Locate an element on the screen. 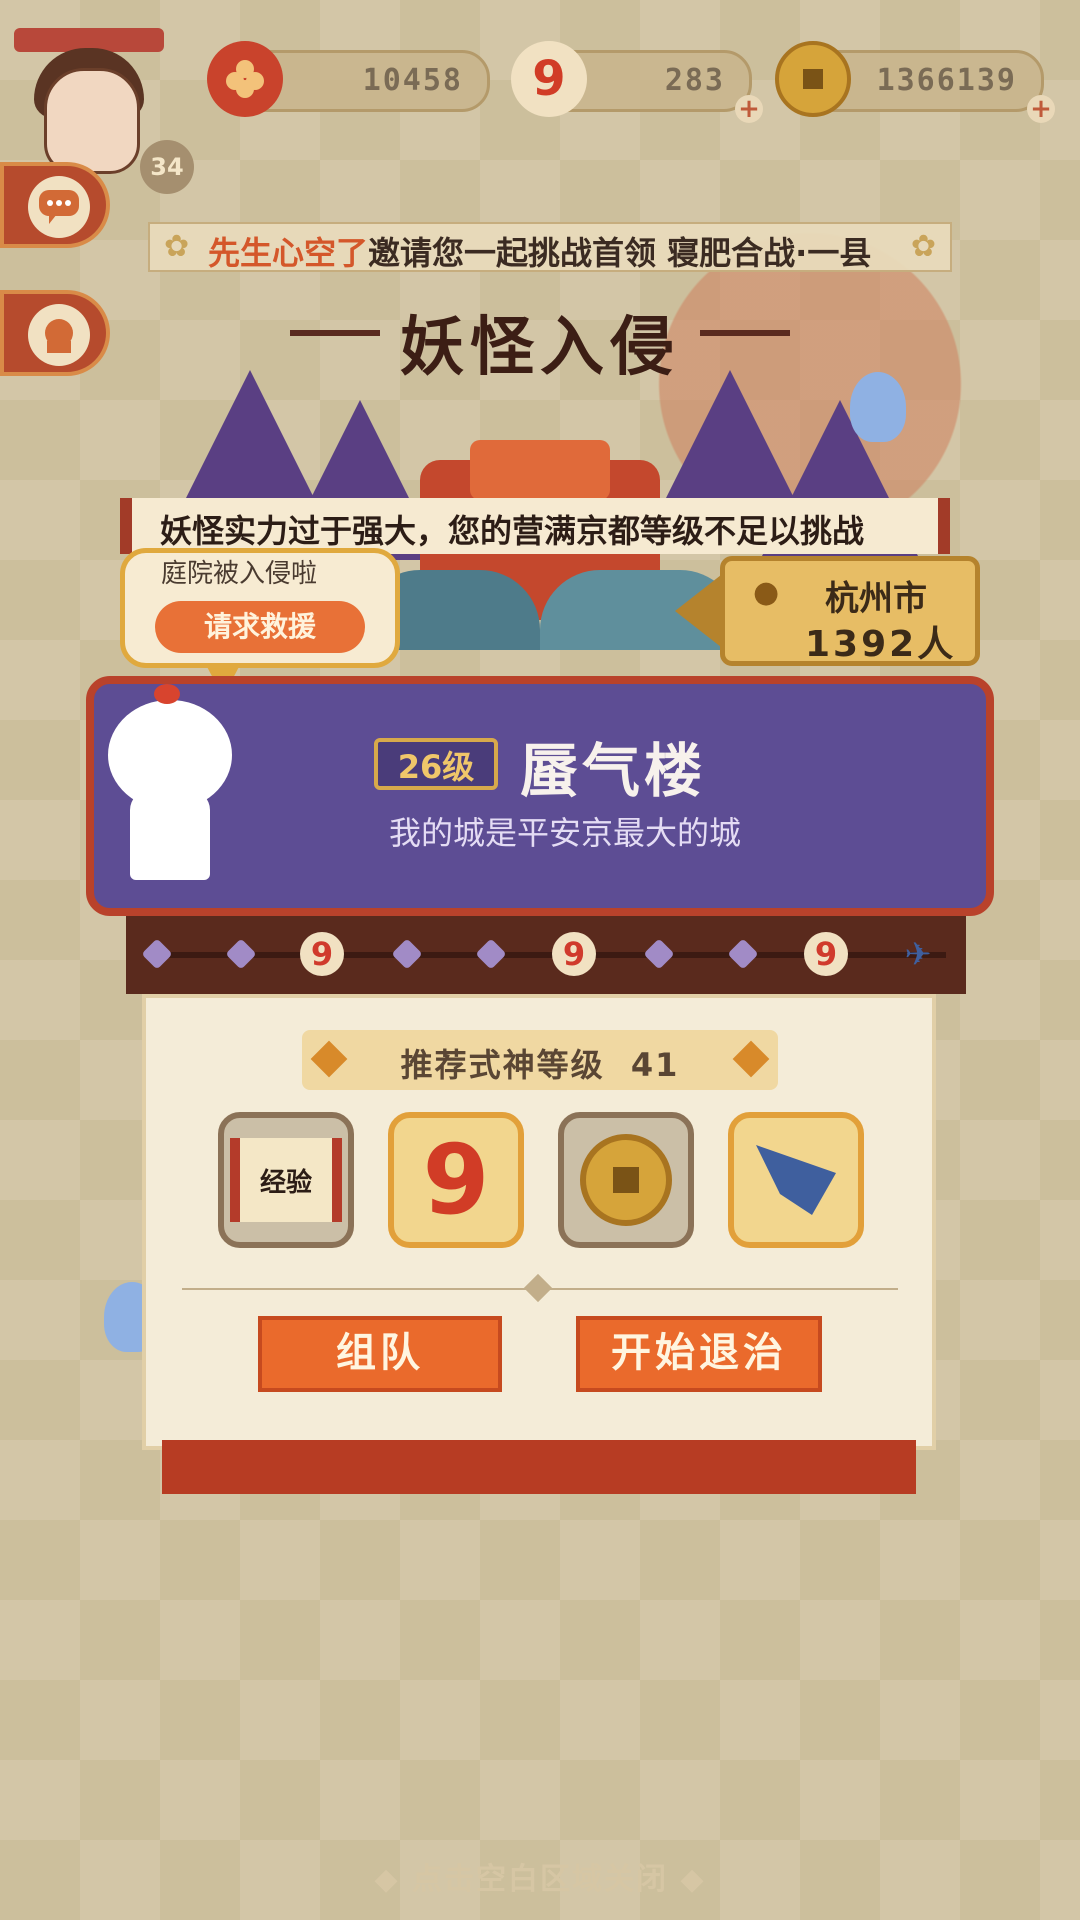 The width and height of the screenshot is (1080, 1920). start-exorcism-button: 开始退治 is located at coordinates (699, 1354).